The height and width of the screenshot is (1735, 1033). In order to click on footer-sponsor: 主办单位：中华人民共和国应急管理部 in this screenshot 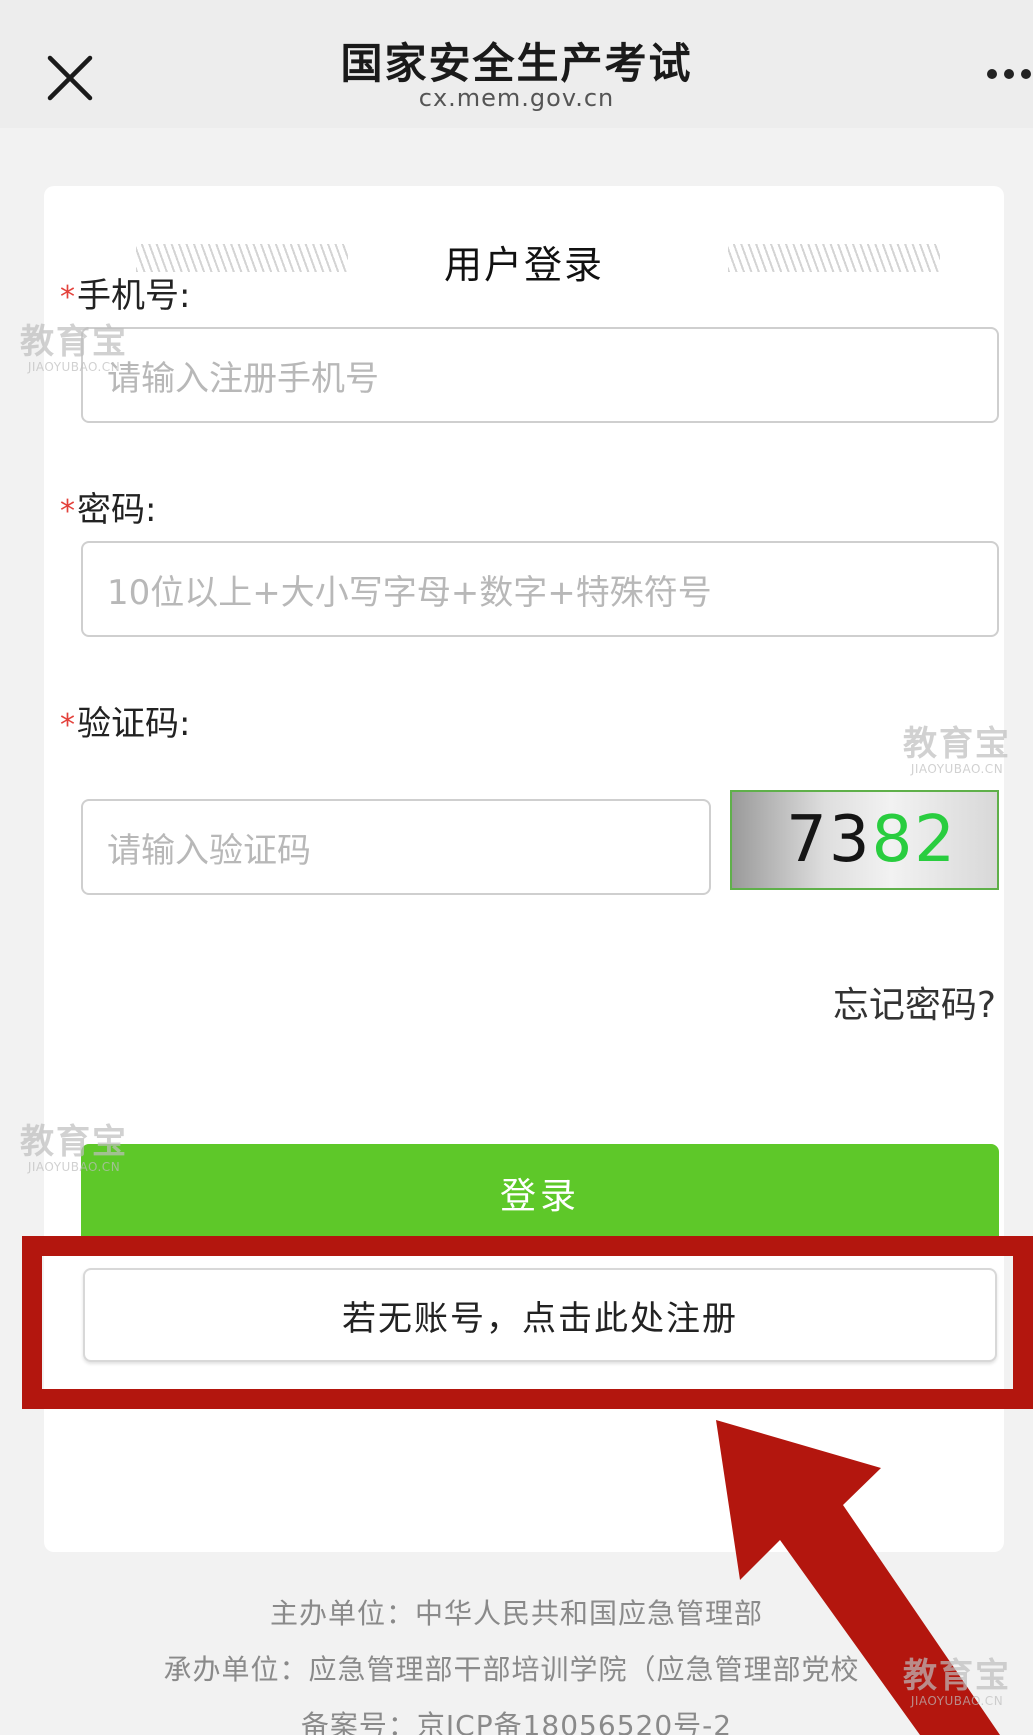, I will do `click(516, 1613)`.